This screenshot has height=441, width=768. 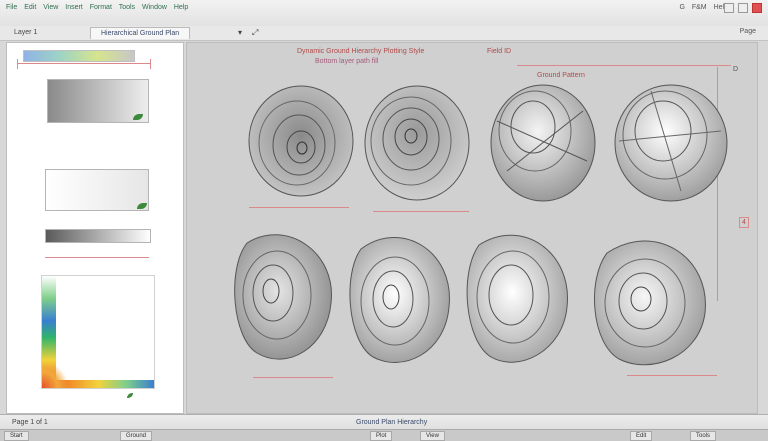 What do you see at coordinates (50, 7) in the screenshot?
I see `menu-item-view: View` at bounding box center [50, 7].